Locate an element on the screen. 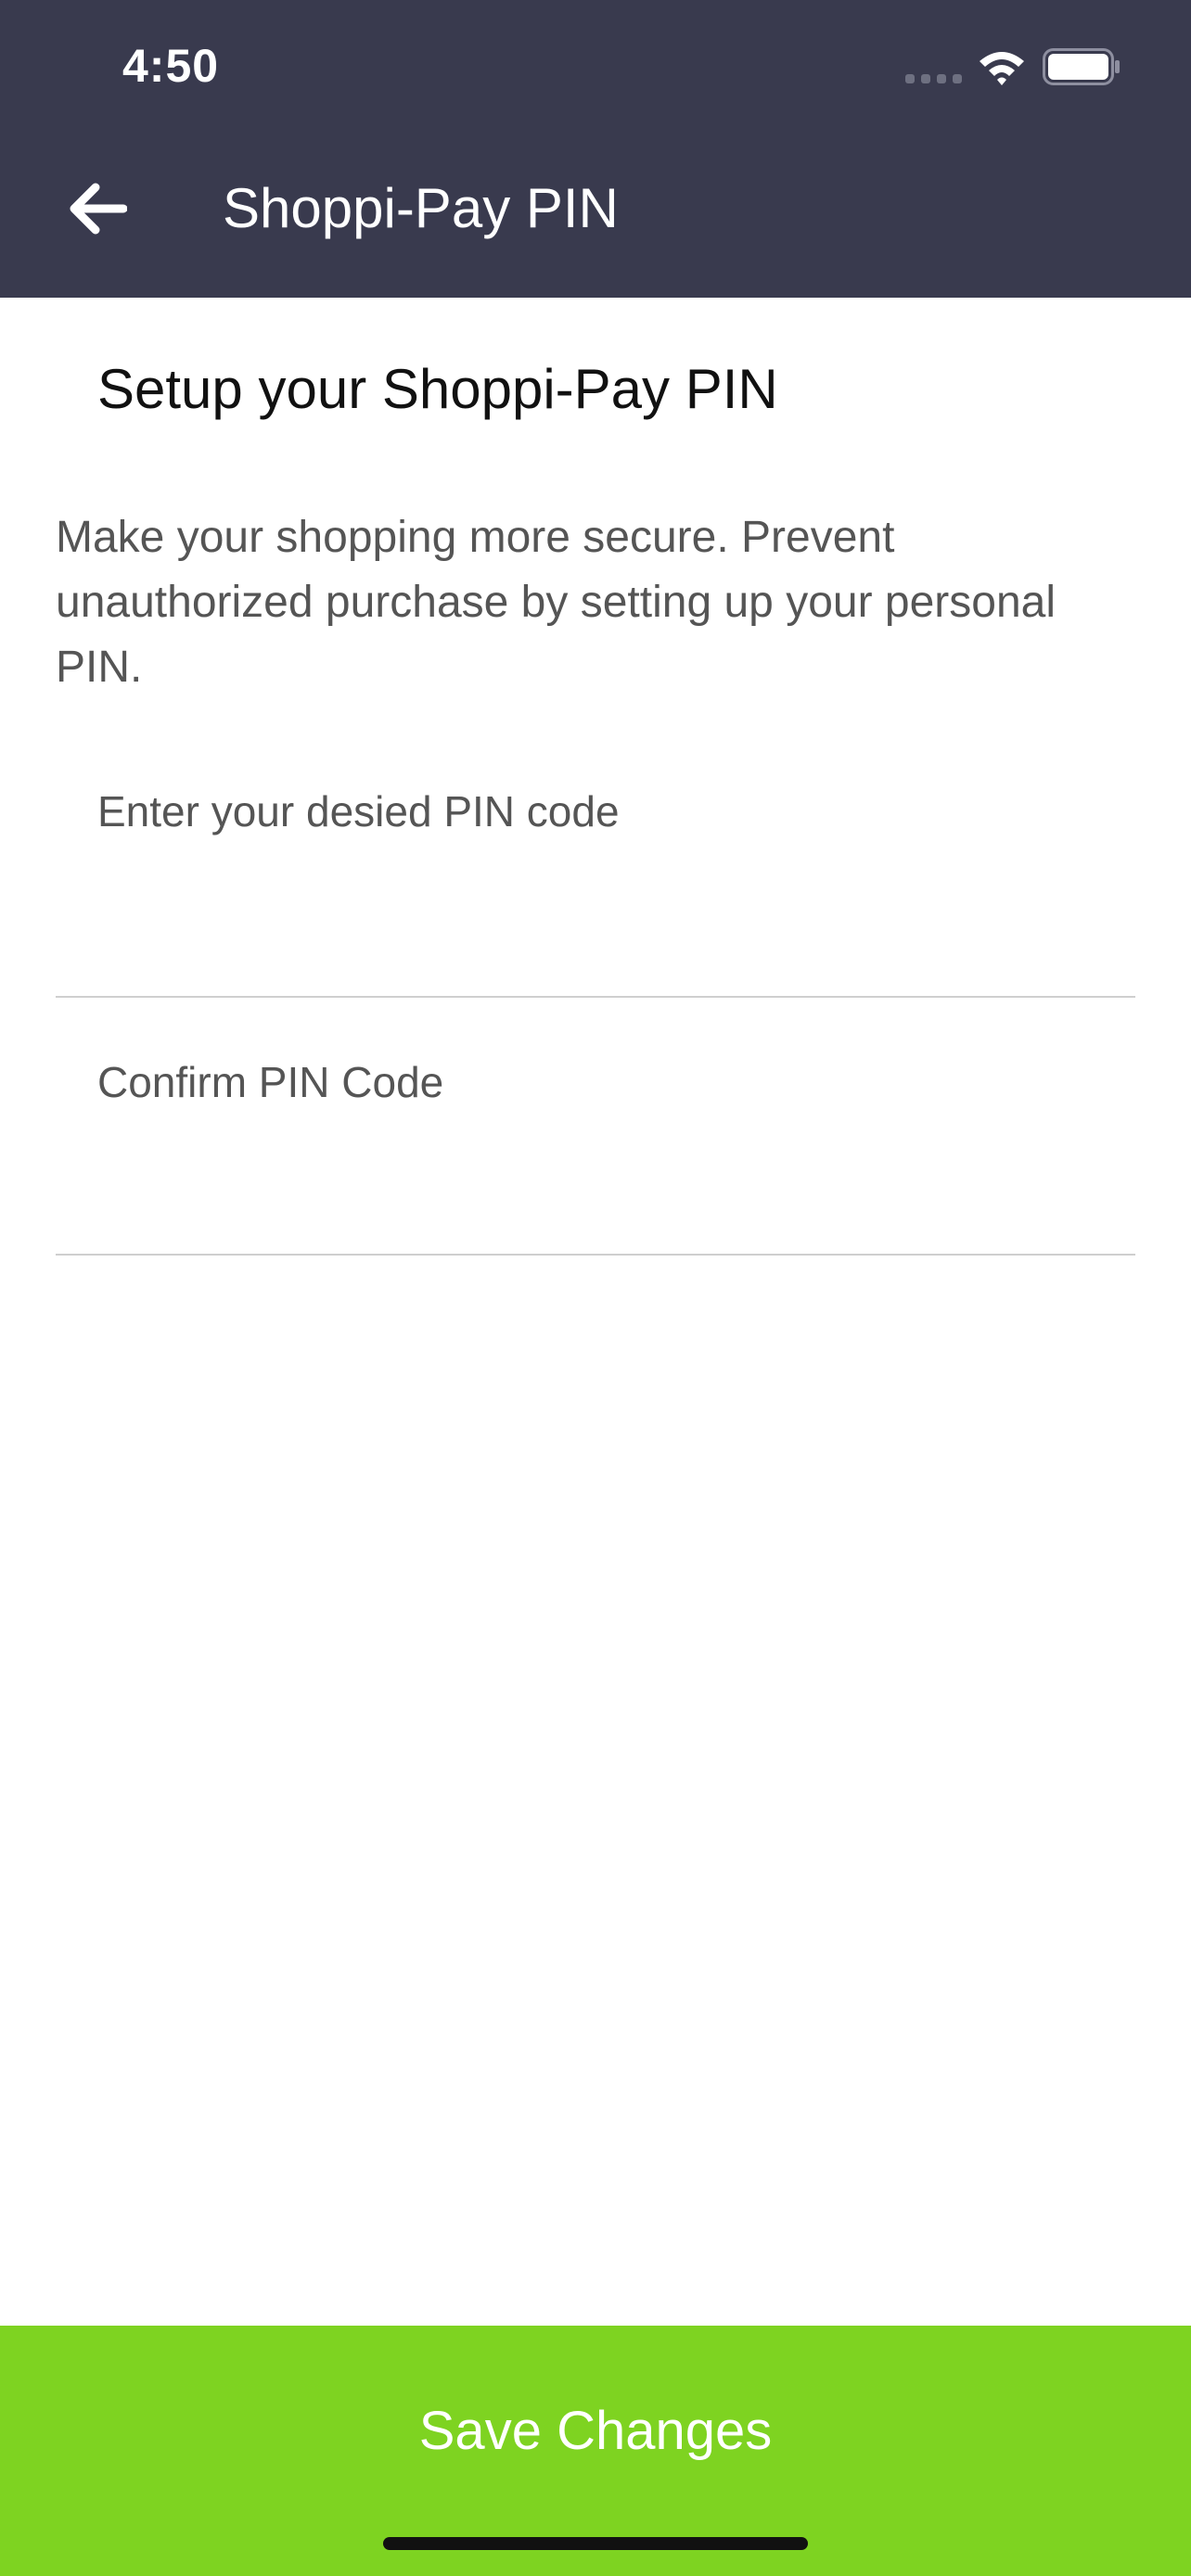 This screenshot has width=1191, height=2576. confirm-pin-input is located at coordinates (616, 1175).